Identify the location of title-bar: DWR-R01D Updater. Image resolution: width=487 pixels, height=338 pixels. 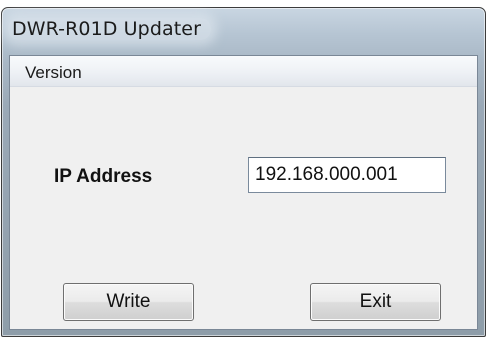
(243, 31).